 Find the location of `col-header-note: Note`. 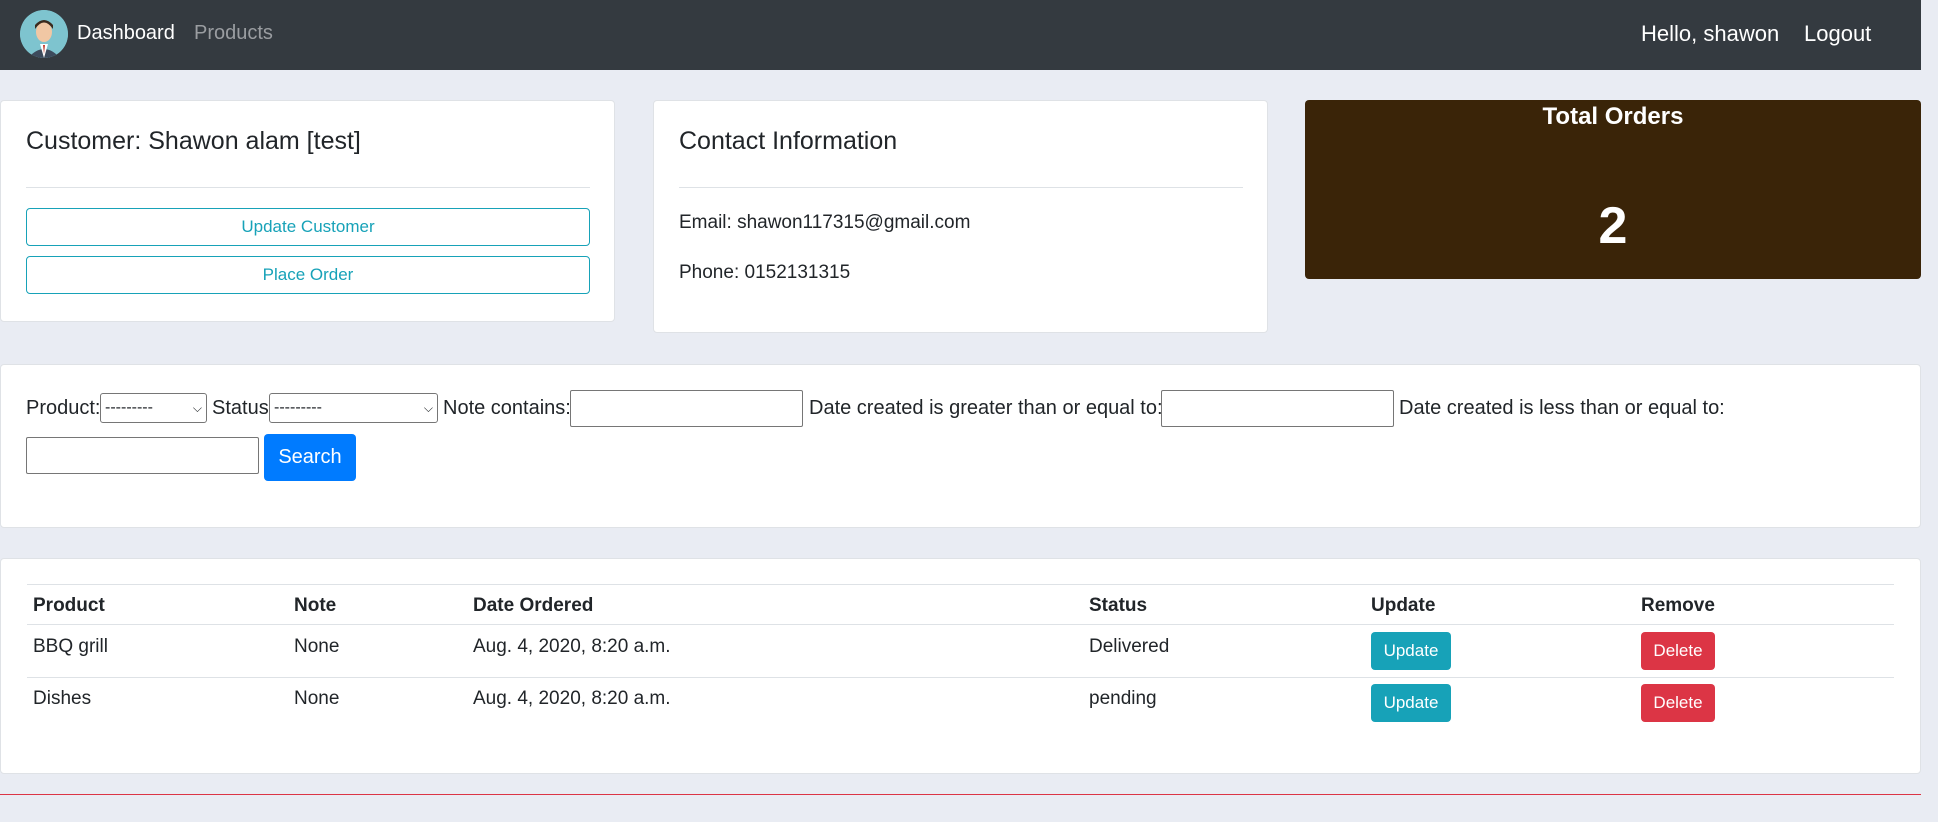

col-header-note: Note is located at coordinates (315, 605).